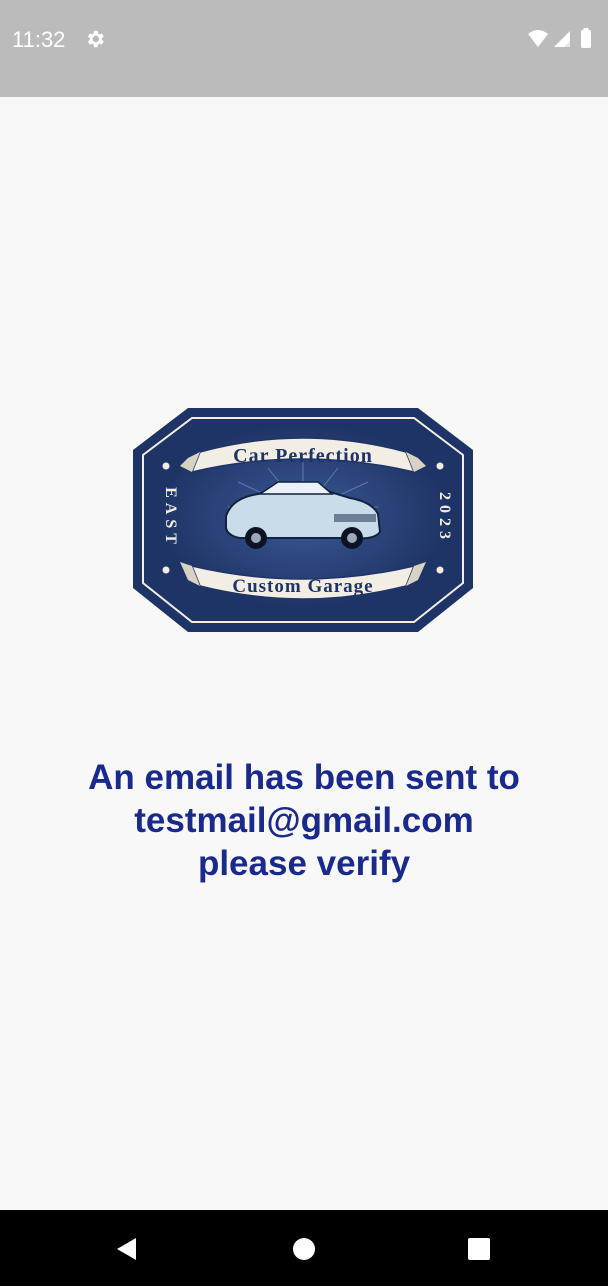 The image size is (608, 1286). Describe the element at coordinates (304, 863) in the screenshot. I see `message-line-3: please verify` at that location.